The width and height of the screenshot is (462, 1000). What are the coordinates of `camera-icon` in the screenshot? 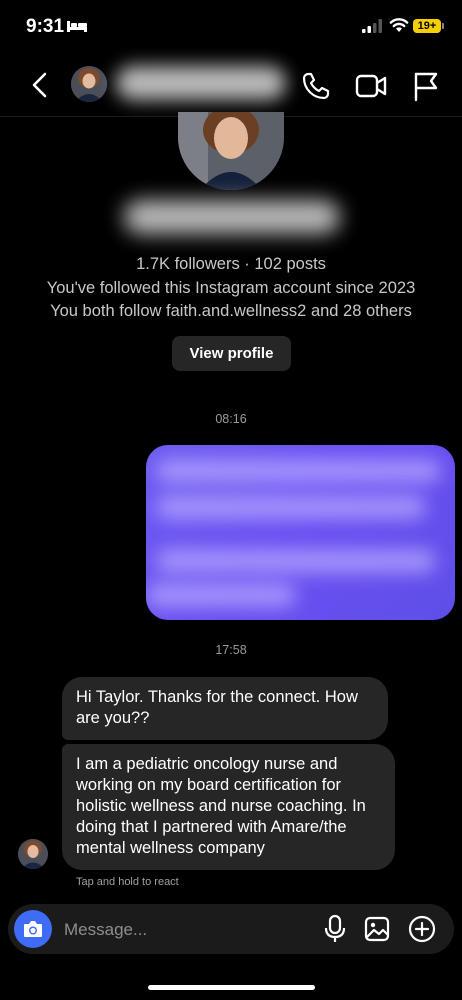 It's located at (33, 929).